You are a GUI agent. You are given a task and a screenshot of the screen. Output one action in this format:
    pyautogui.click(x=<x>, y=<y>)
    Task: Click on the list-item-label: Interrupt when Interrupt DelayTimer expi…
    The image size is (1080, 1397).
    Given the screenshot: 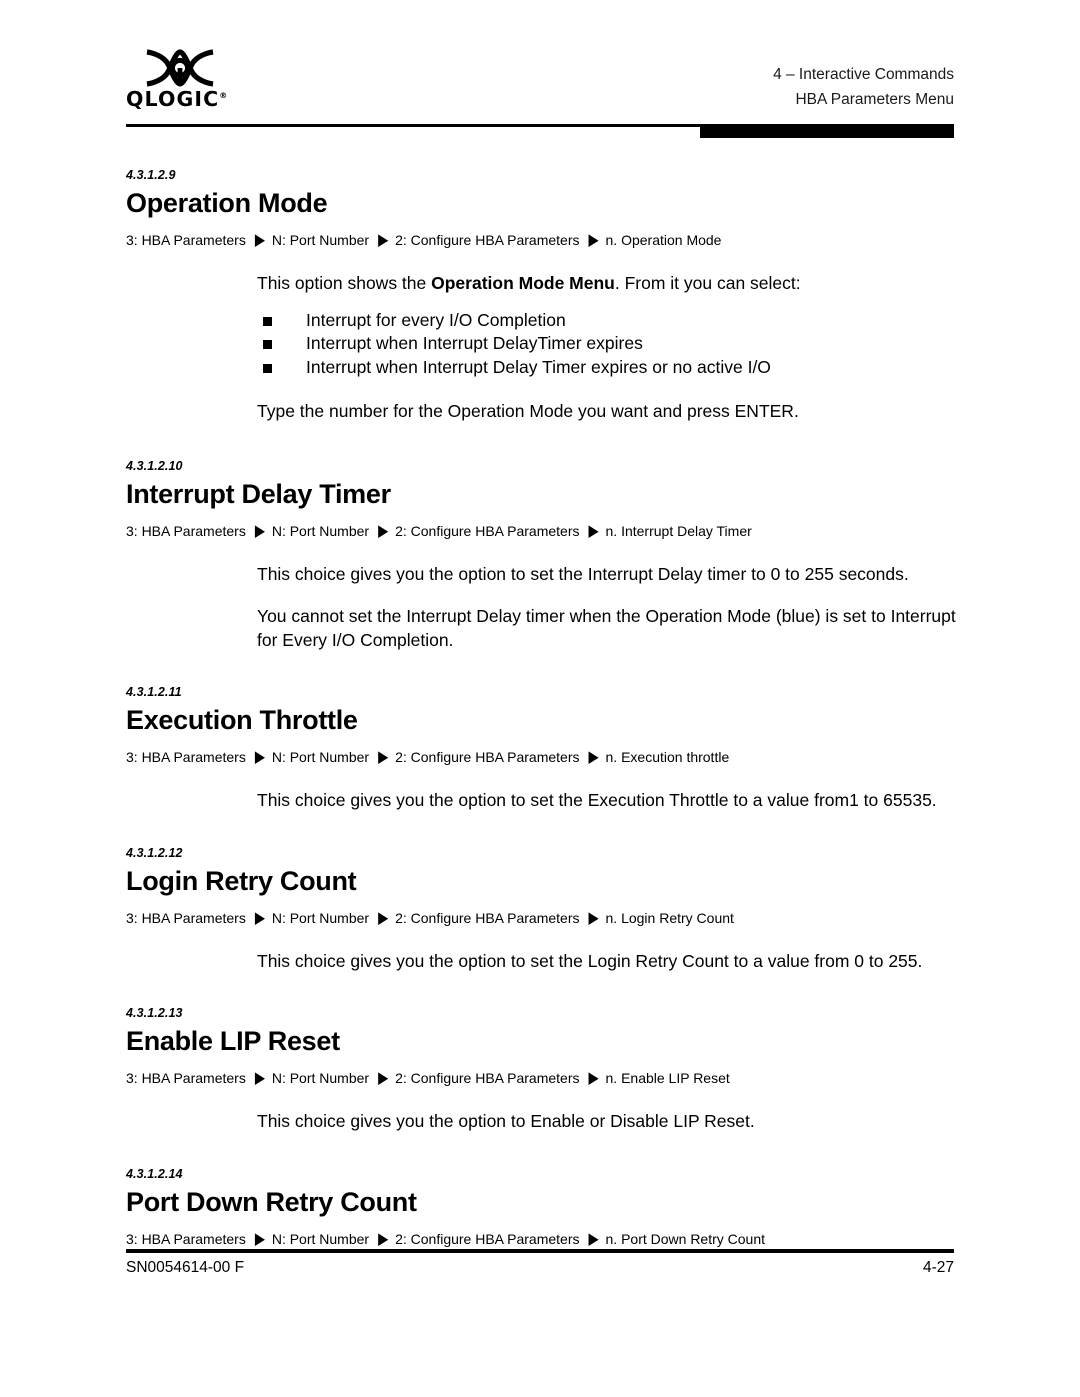 What is the action you would take?
    pyautogui.click(x=474, y=343)
    